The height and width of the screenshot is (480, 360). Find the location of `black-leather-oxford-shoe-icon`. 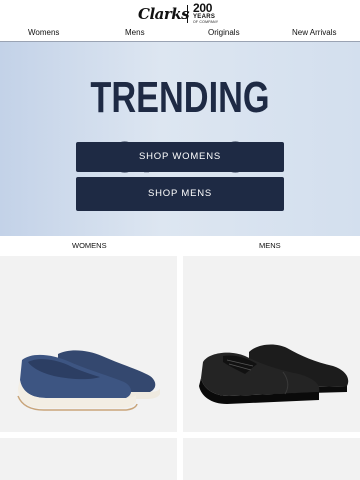

black-leather-oxford-shoe-icon is located at coordinates (274, 374).